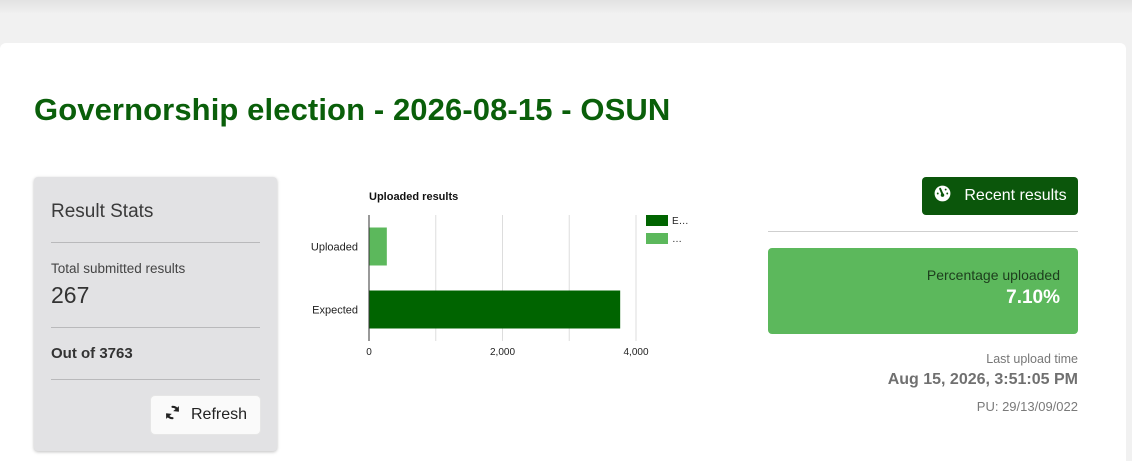 The height and width of the screenshot is (461, 1132). What do you see at coordinates (923, 231) in the screenshot?
I see `right-divider` at bounding box center [923, 231].